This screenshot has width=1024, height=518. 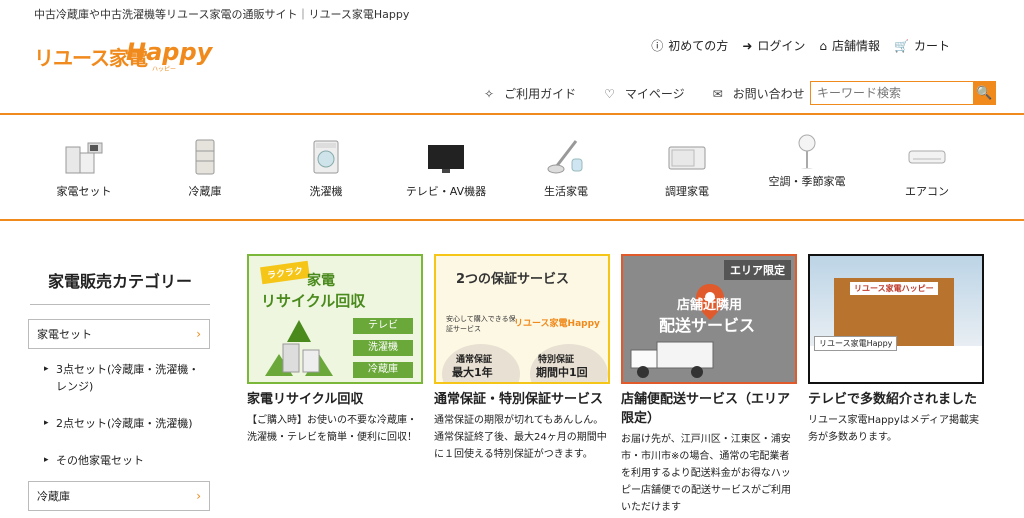 What do you see at coordinates (513, 279) in the screenshot?
I see `banner-line1: 2つの保証サービス` at bounding box center [513, 279].